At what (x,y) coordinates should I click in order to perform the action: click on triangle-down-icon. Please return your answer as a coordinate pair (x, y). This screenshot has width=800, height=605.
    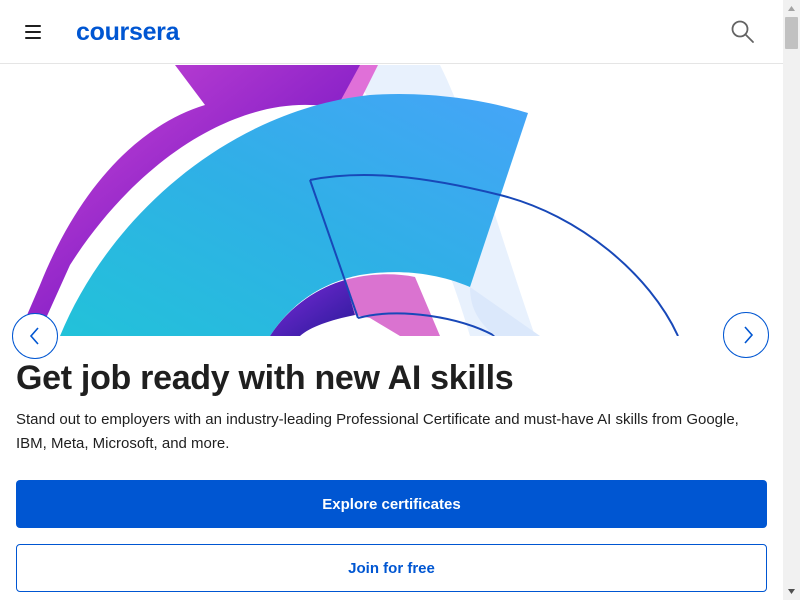
    Looking at the image, I should click on (791, 591).